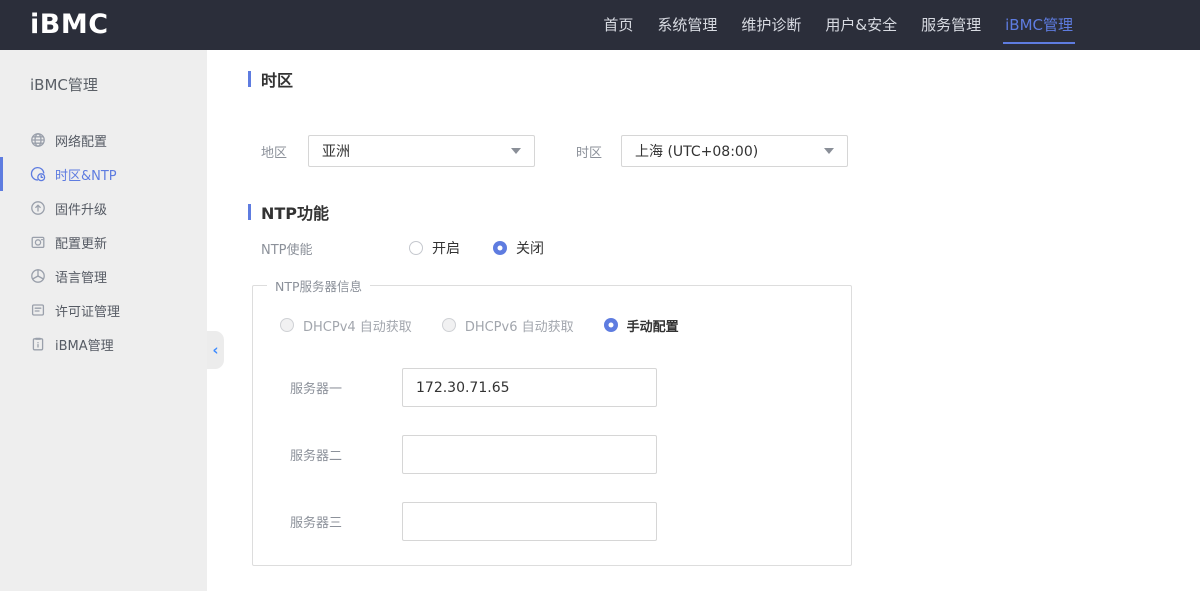 This screenshot has height=591, width=1200. I want to click on language-icon, so click(38, 276).